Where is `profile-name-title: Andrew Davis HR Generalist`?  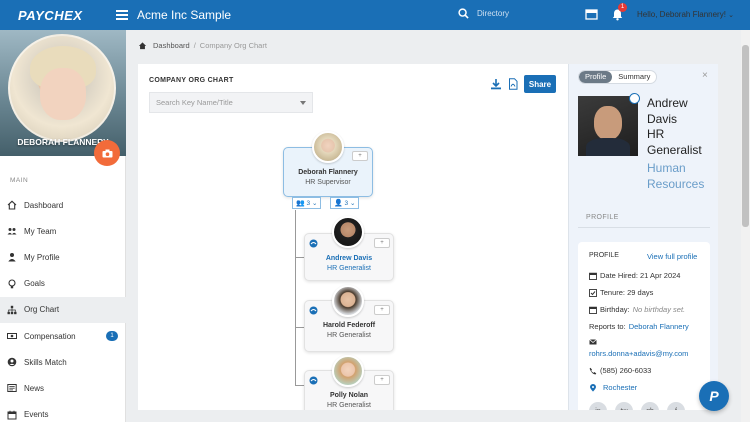
profile-name-title: Andrew Davis HR Generalist is located at coordinates (682, 127).